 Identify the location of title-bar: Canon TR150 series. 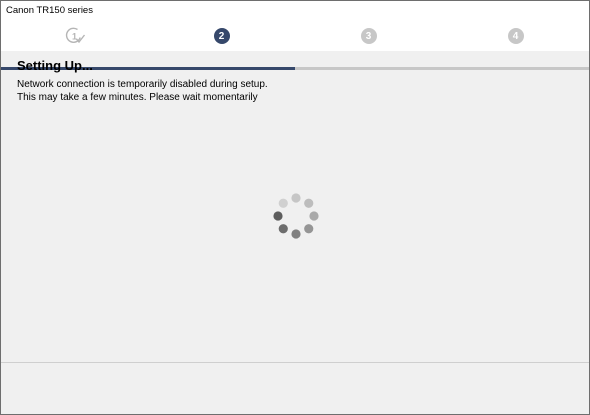
(295, 11).